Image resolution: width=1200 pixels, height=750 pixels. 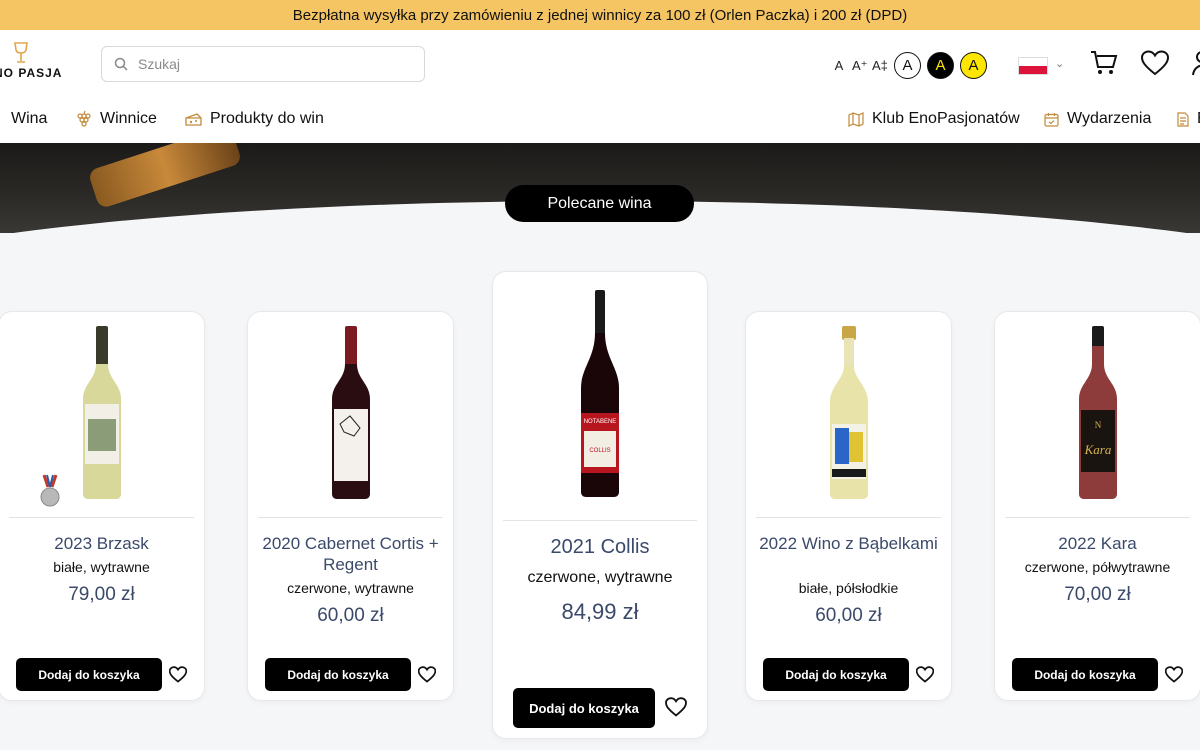 What do you see at coordinates (600, 611) in the screenshot?
I see `product-price: 84,99 zł` at bounding box center [600, 611].